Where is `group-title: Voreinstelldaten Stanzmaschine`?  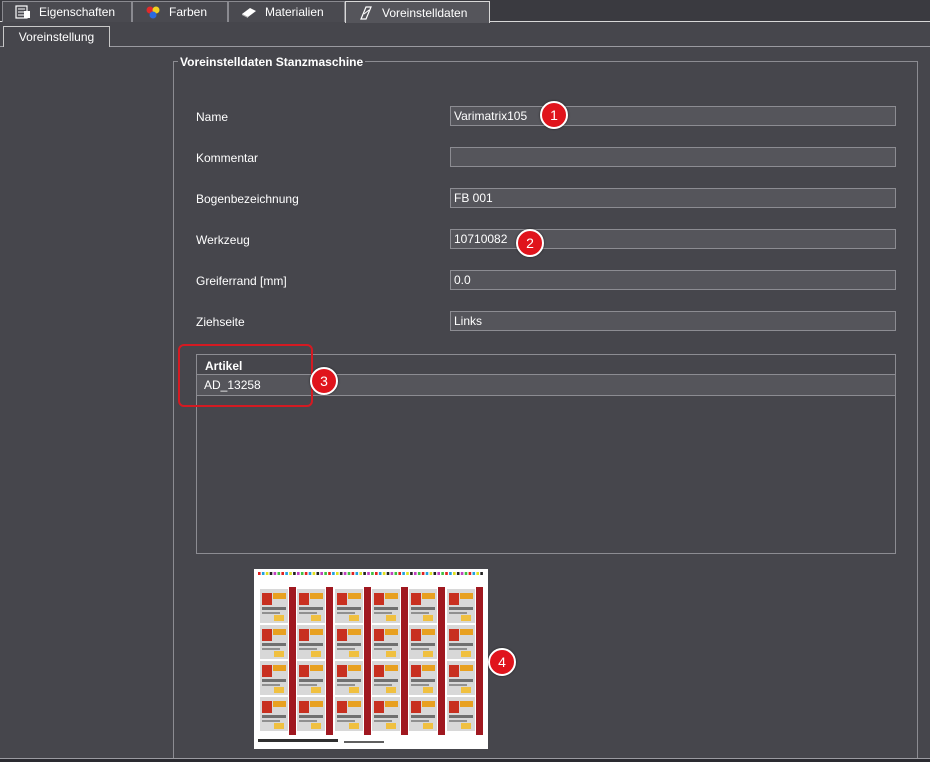
group-title: Voreinstelldaten Stanzmaschine is located at coordinates (272, 62).